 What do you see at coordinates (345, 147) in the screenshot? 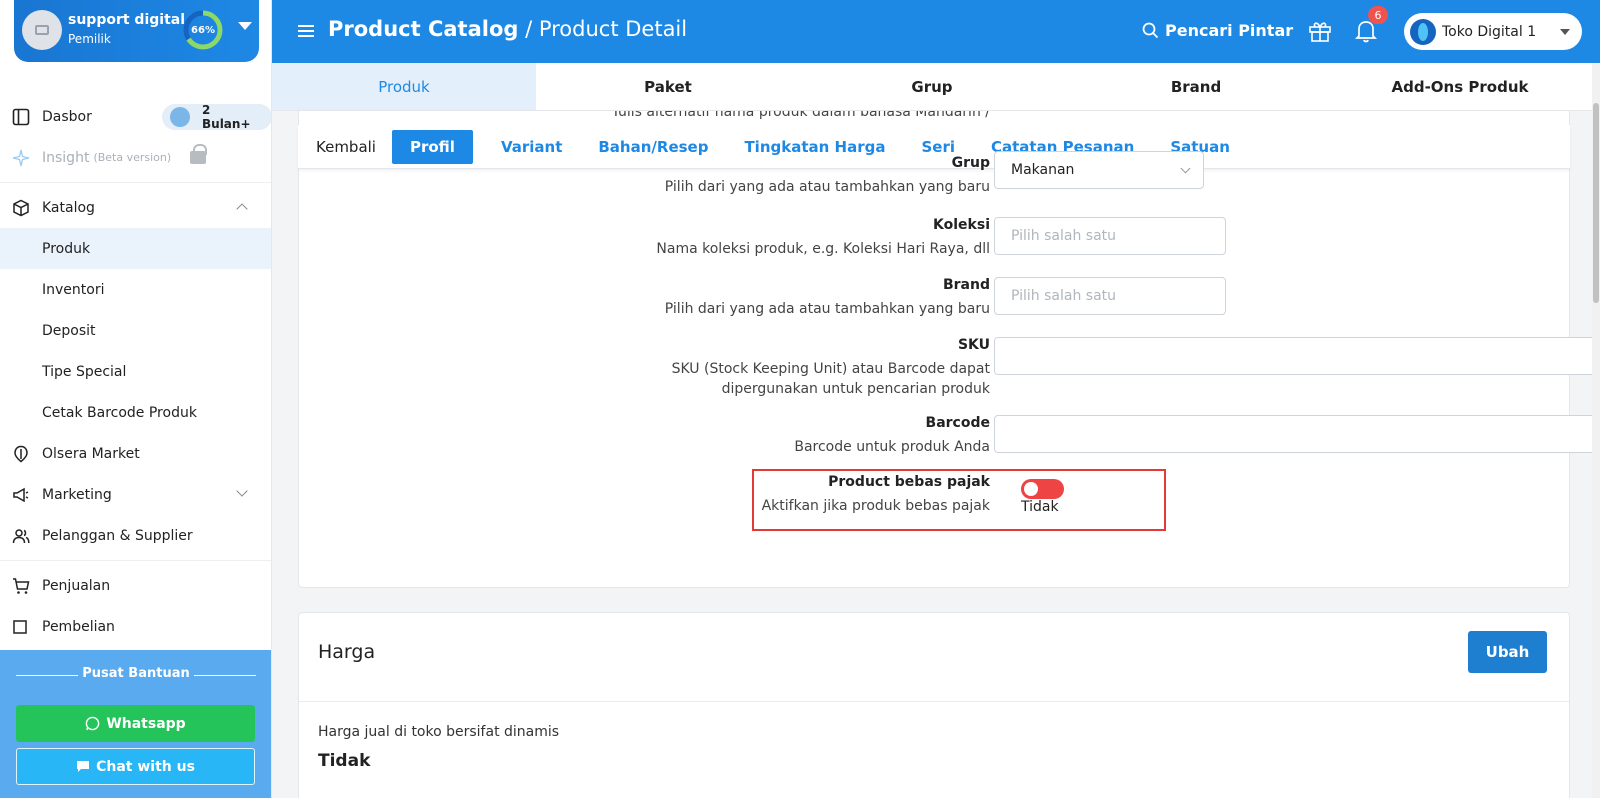
I see `back-button: Kembali` at bounding box center [345, 147].